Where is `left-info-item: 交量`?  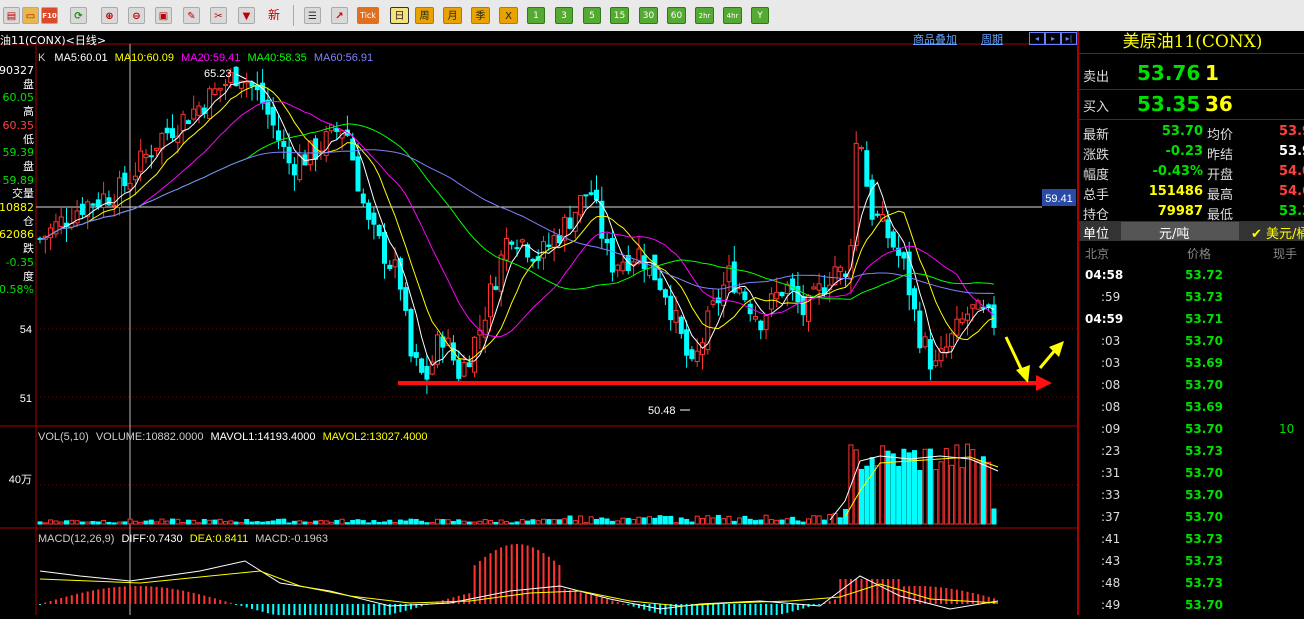 left-info-item: 交量 is located at coordinates (23, 194).